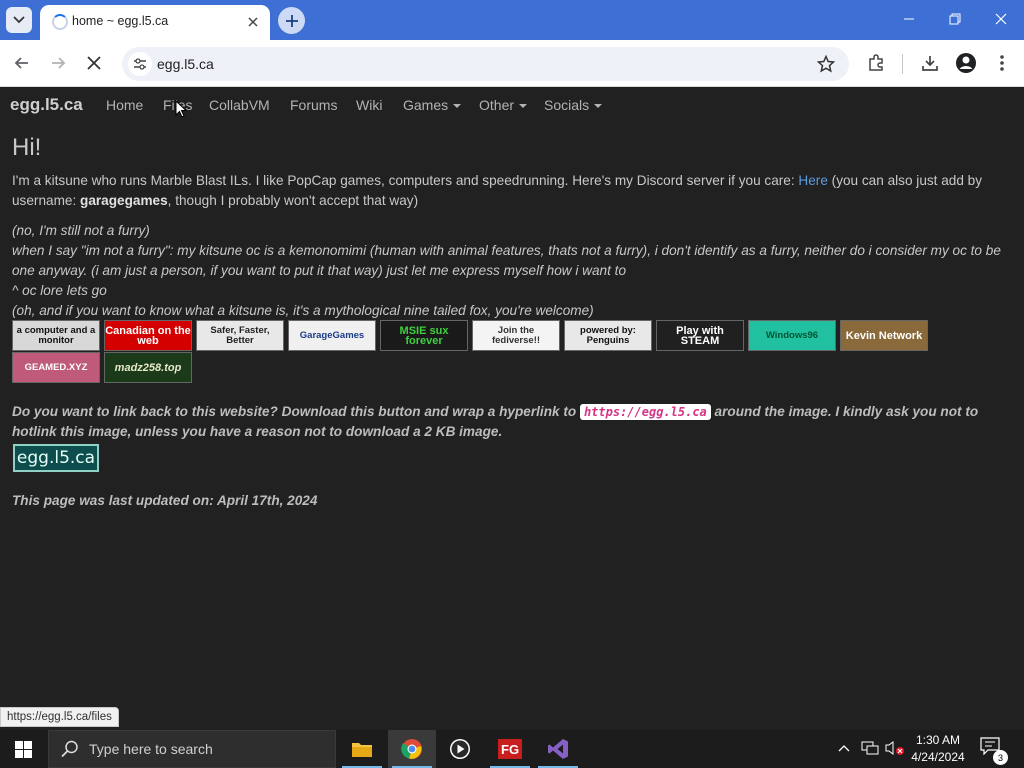  I want to click on taskbar-fg-app: FG, so click(510, 749).